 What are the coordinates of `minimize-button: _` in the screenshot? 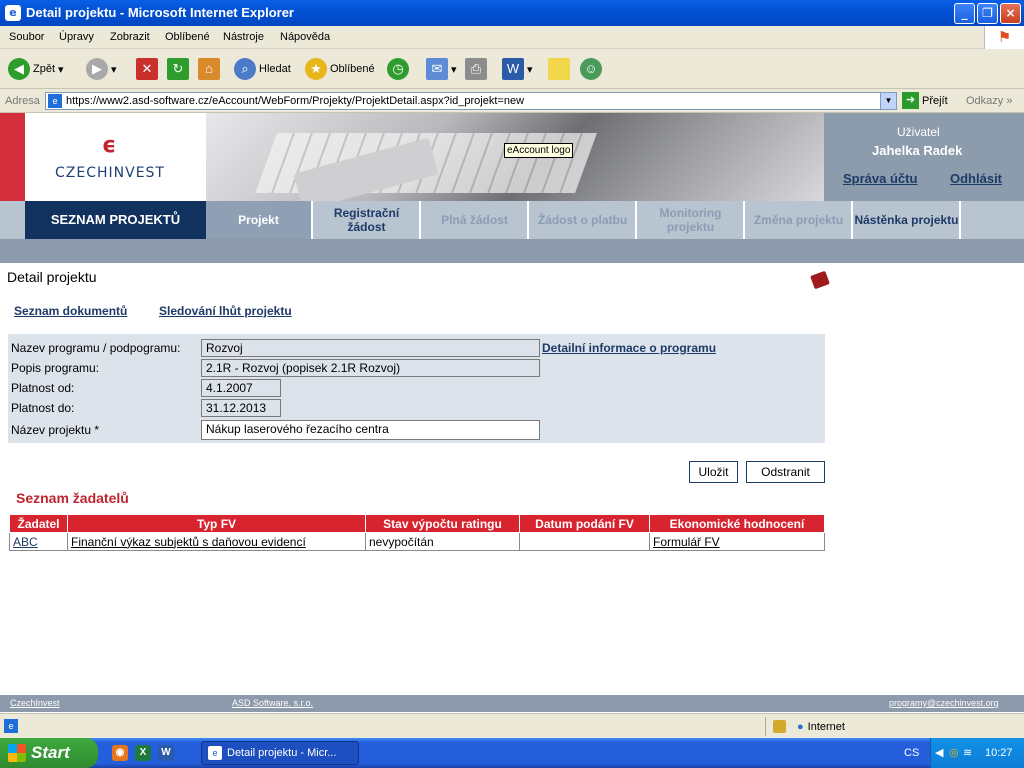 It's located at (964, 13).